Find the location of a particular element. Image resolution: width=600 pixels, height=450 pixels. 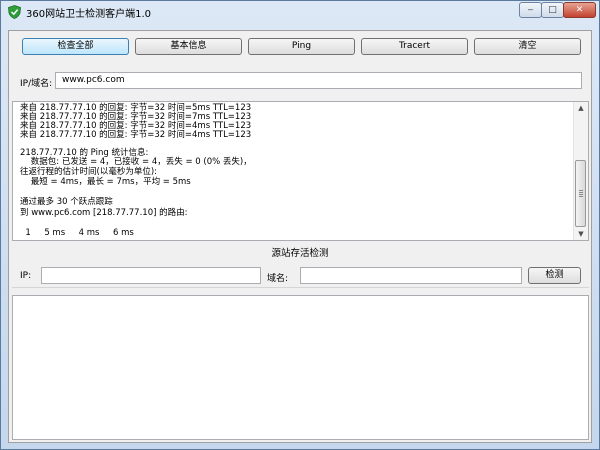

clear-button: 清空 is located at coordinates (527, 46).